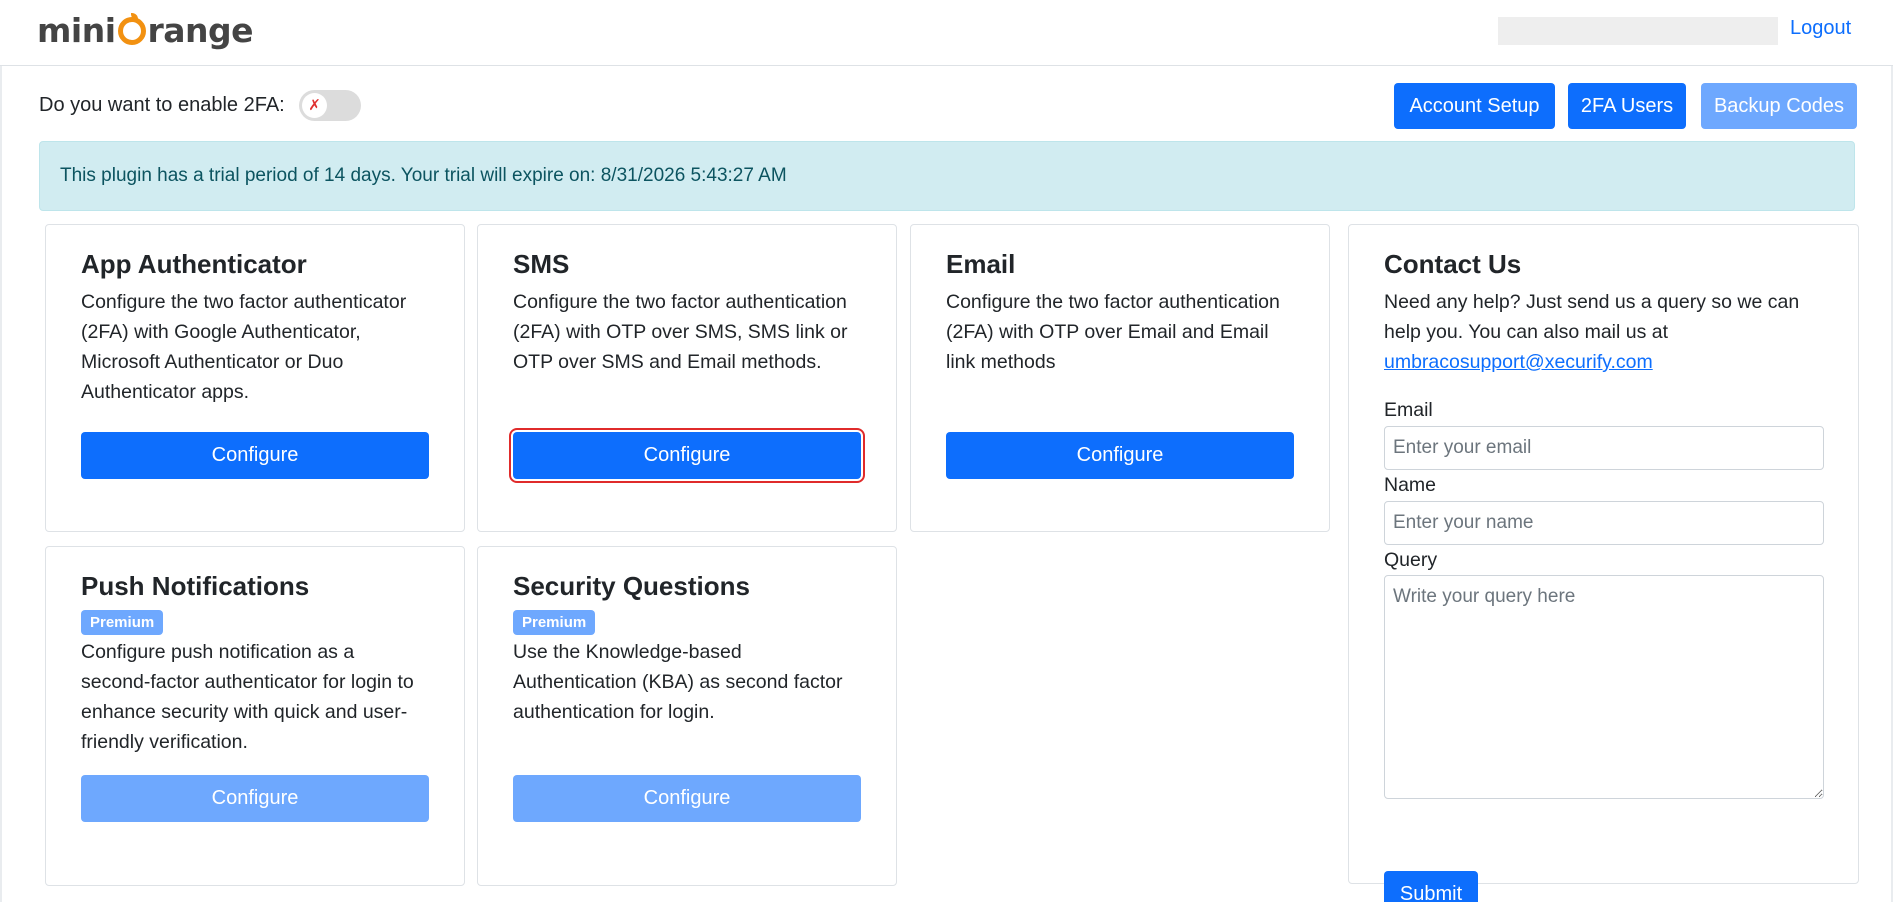 The width and height of the screenshot is (1893, 902). Describe the element at coordinates (981, 264) in the screenshot. I see `card-title: Email` at that location.